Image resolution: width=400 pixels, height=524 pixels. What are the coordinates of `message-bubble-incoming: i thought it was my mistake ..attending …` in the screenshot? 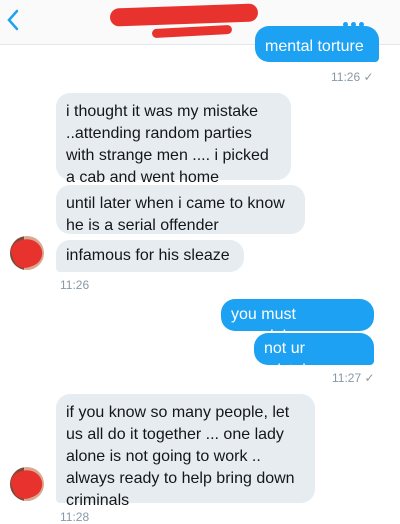 It's located at (173, 139).